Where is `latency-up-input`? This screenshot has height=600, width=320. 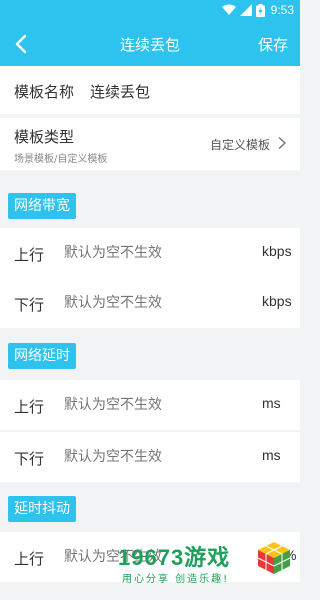
latency-up-input is located at coordinates (149, 404).